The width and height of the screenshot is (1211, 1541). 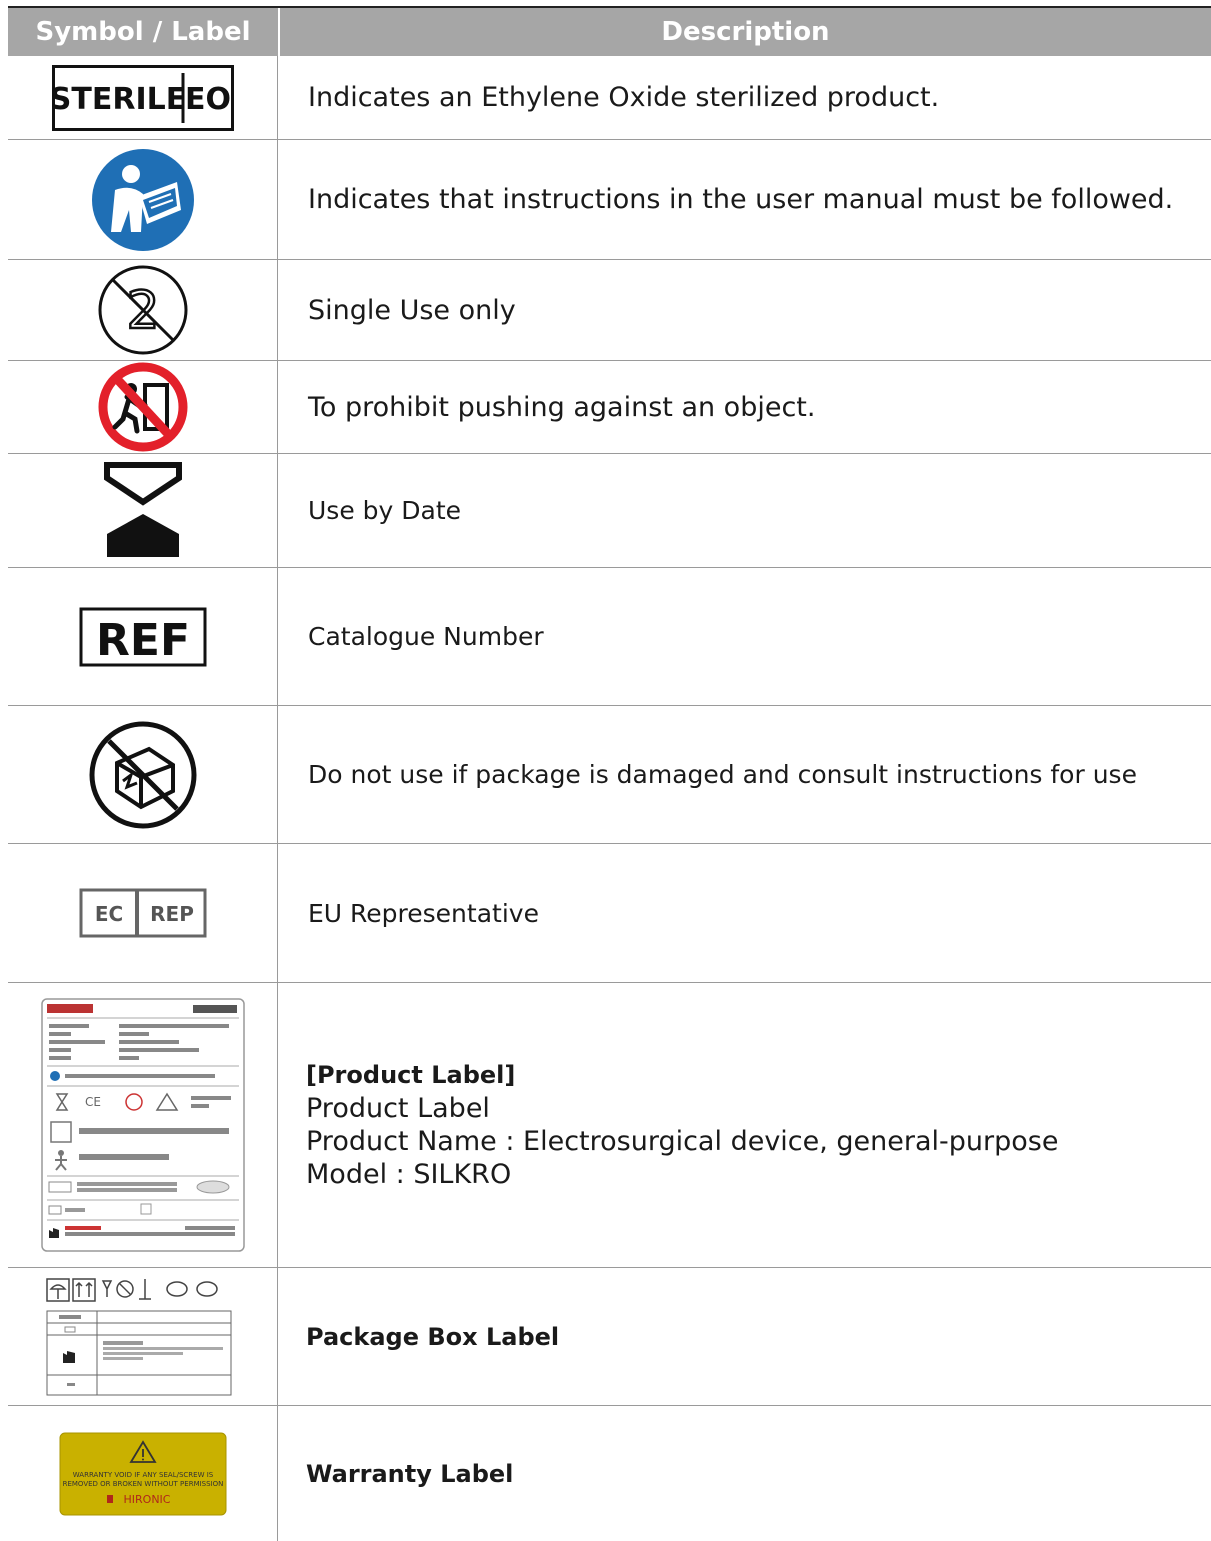 What do you see at coordinates (409, 1174) in the screenshot?
I see `model-line: Model : SILKRO` at bounding box center [409, 1174].